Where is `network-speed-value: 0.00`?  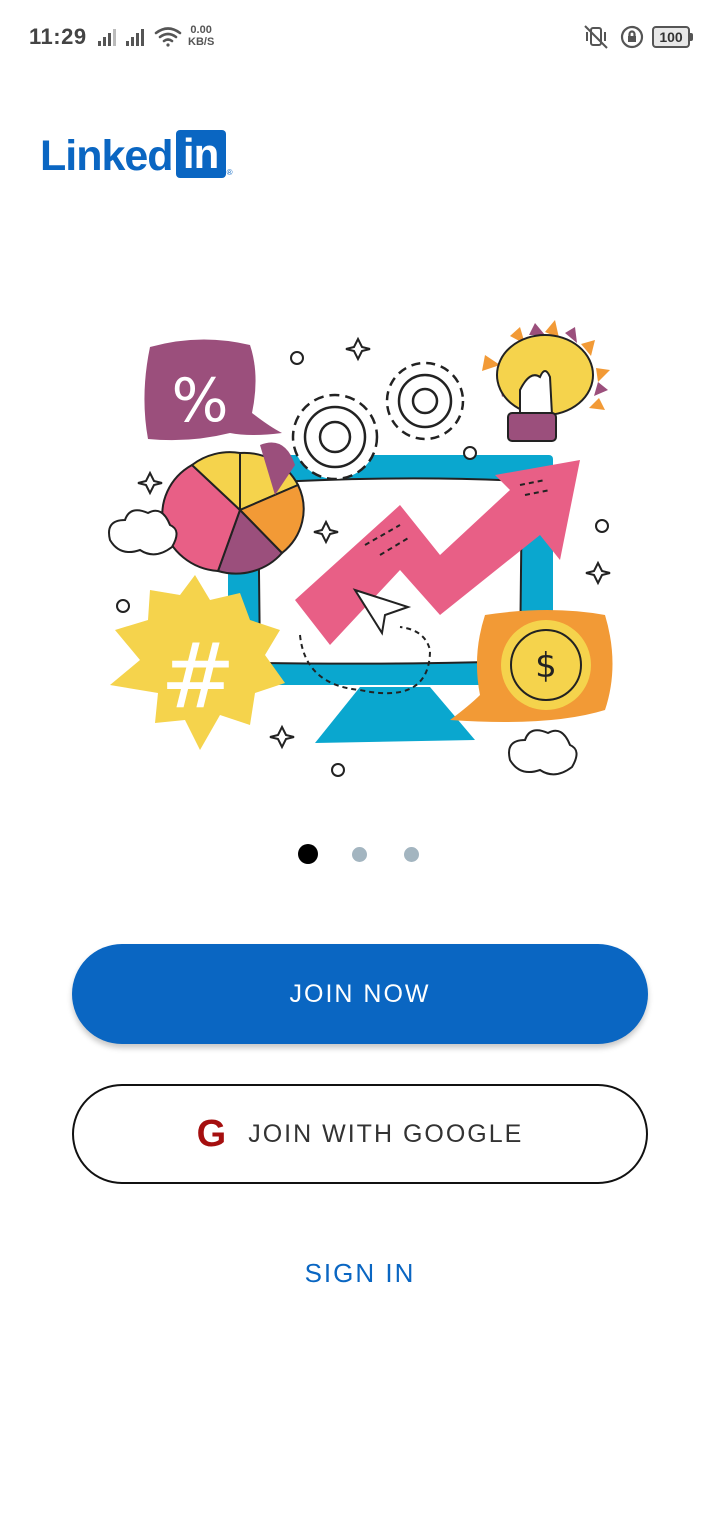
network-speed-value: 0.00 is located at coordinates (201, 30).